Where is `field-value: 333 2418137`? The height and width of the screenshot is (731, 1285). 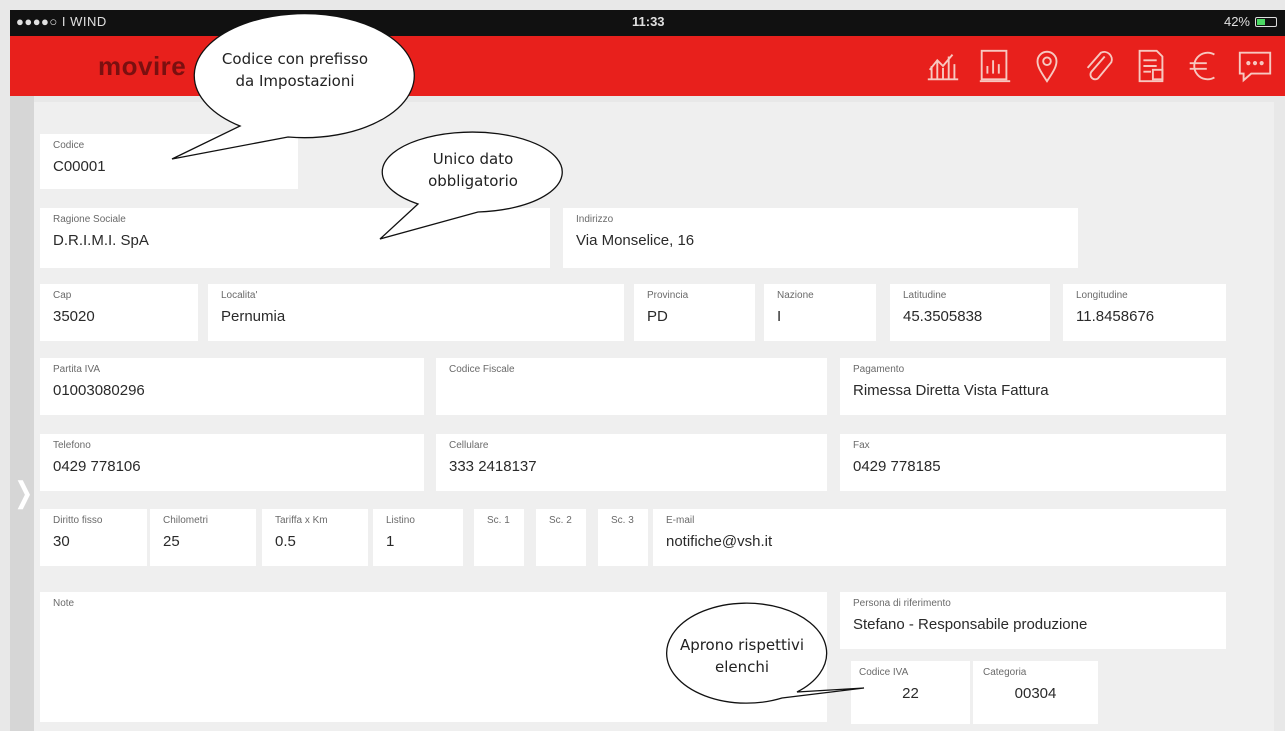 field-value: 333 2418137 is located at coordinates (493, 466).